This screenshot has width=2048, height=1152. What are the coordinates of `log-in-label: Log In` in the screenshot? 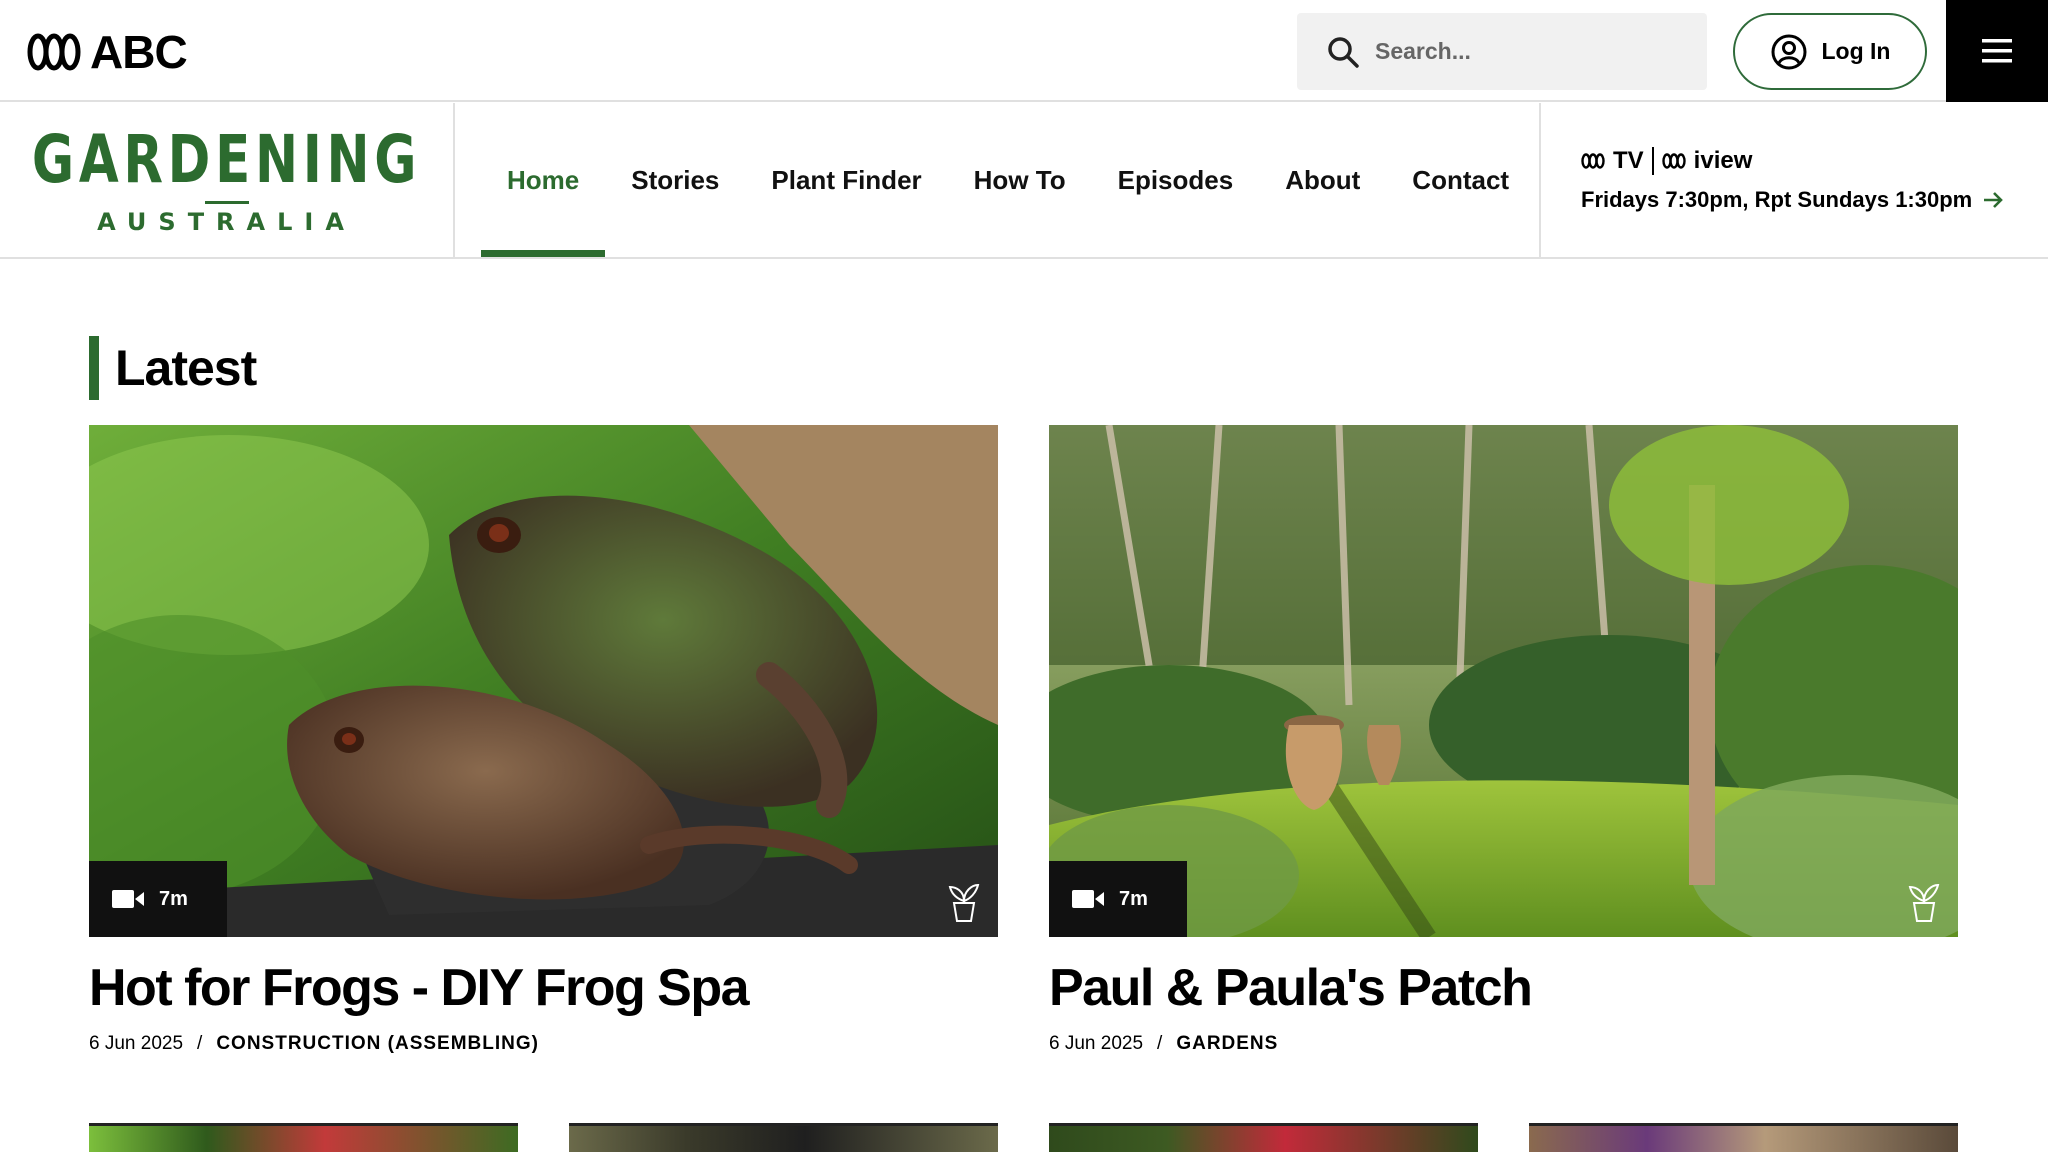 It's located at (1856, 51).